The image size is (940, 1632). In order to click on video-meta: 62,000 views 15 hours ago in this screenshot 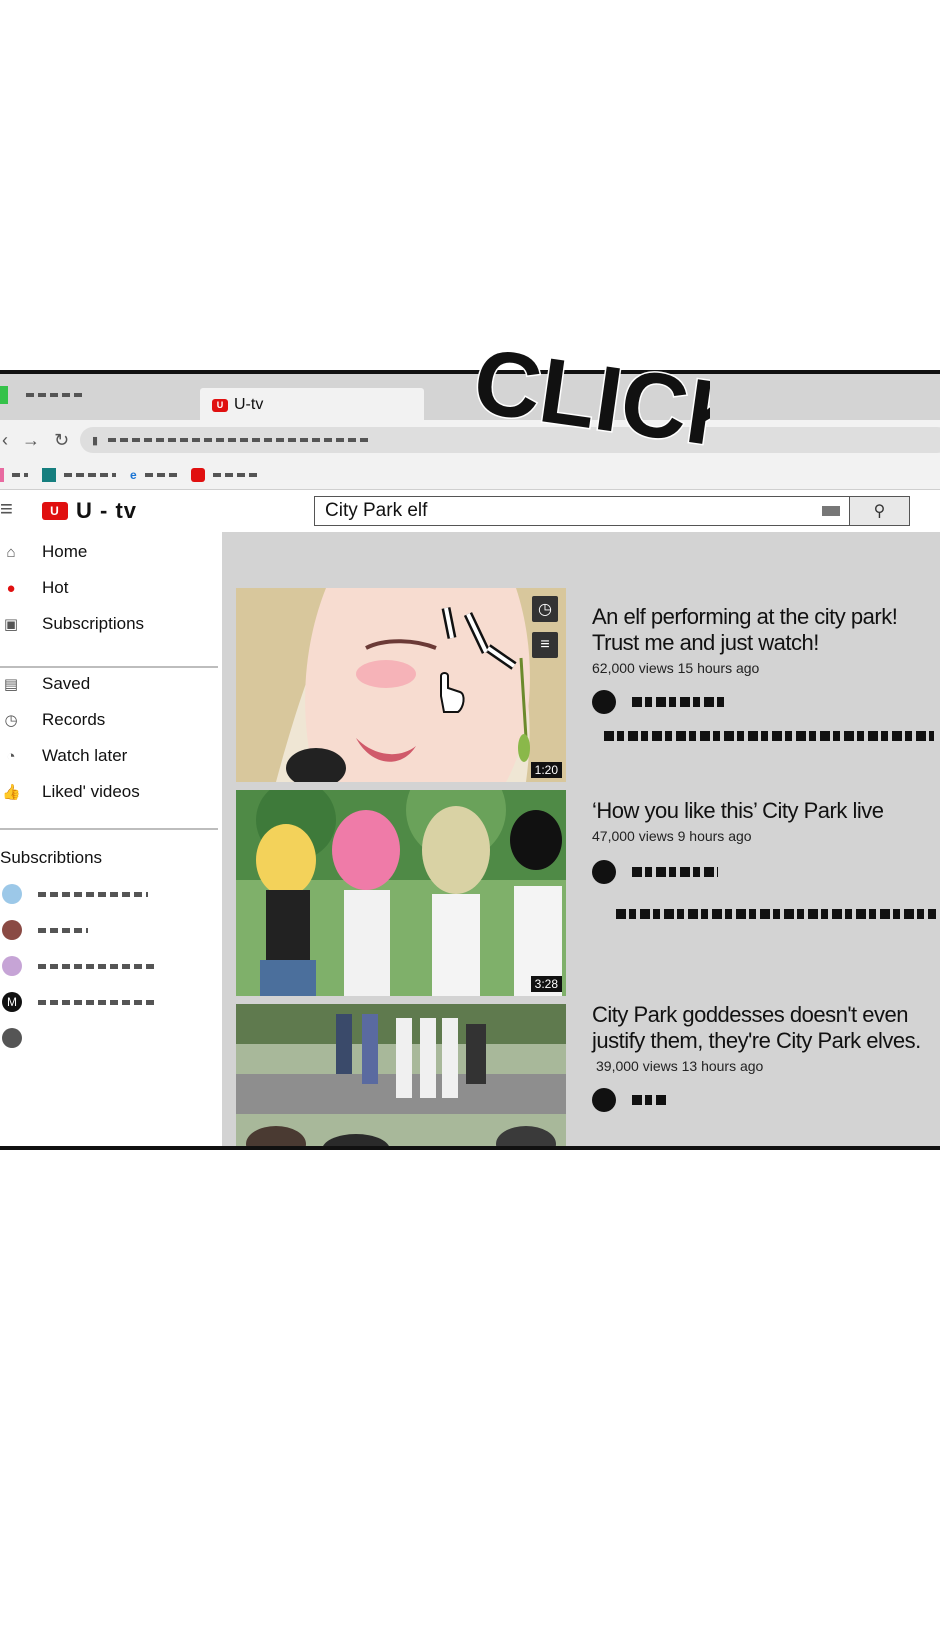, I will do `click(676, 668)`.